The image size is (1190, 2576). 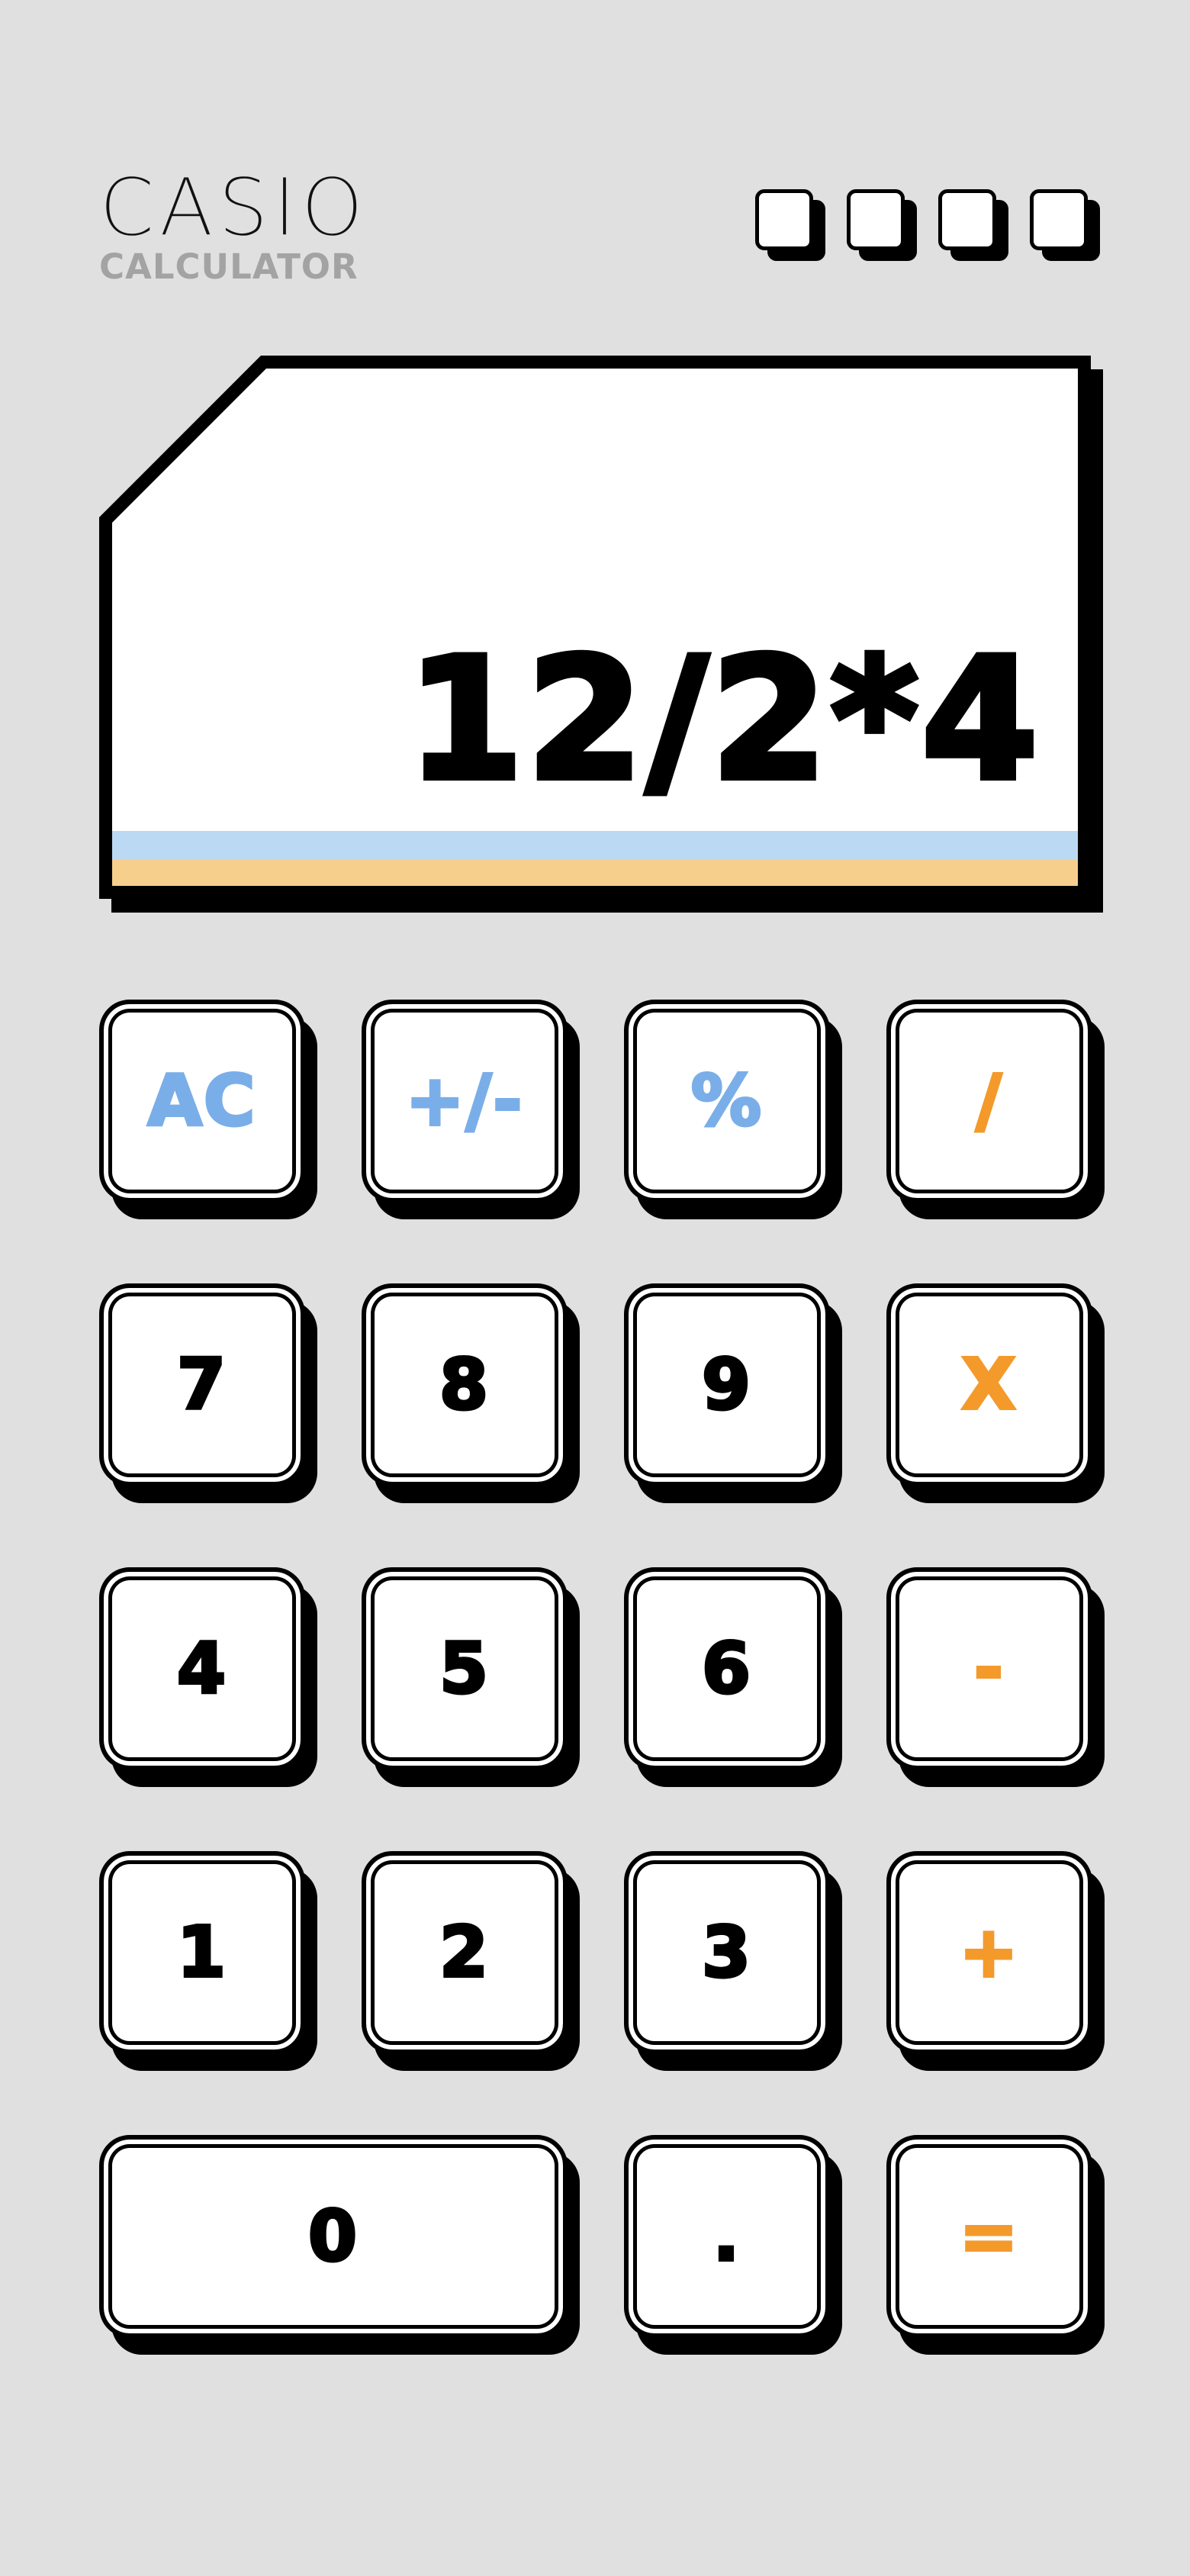 I want to click on digit-5-button: 5, so click(x=471, y=1677).